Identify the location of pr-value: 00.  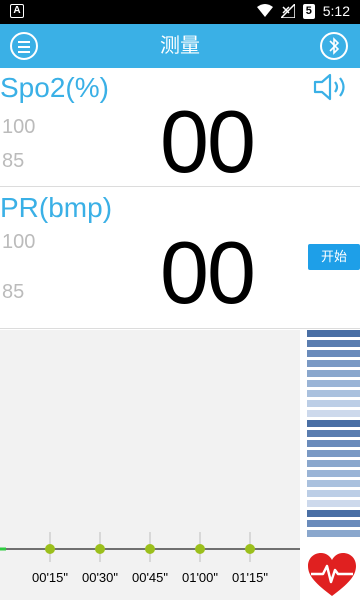
(208, 272).